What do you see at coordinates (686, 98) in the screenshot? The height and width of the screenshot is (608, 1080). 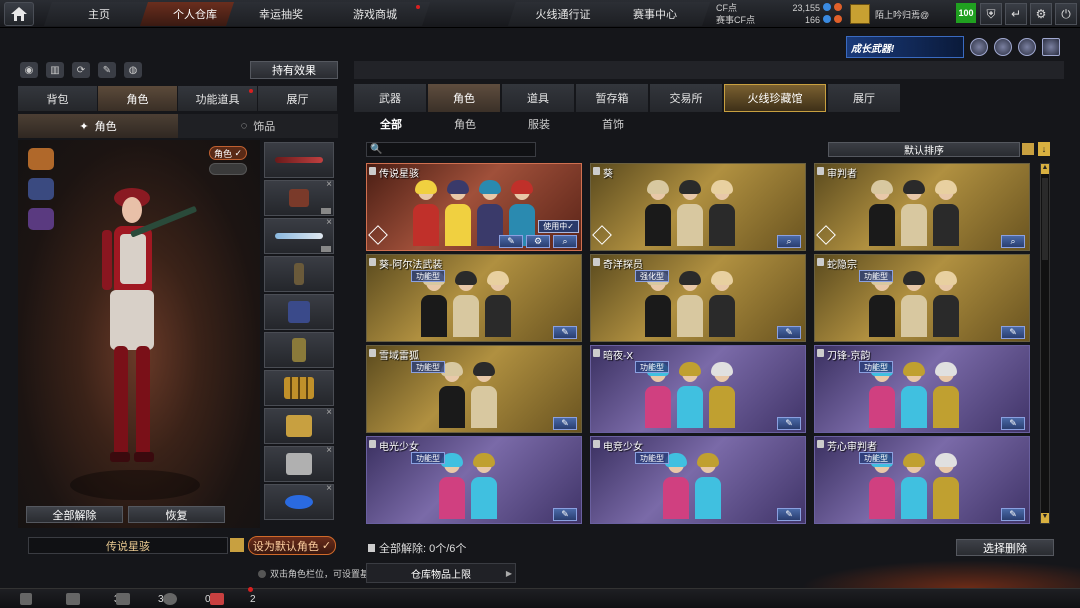 I see `tab-exchange: 交易所` at bounding box center [686, 98].